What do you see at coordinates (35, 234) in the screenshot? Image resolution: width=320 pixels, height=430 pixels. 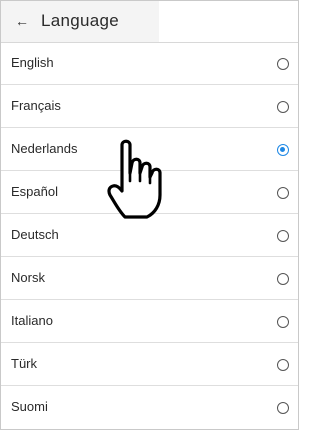 I see `language-label: Deutsch` at bounding box center [35, 234].